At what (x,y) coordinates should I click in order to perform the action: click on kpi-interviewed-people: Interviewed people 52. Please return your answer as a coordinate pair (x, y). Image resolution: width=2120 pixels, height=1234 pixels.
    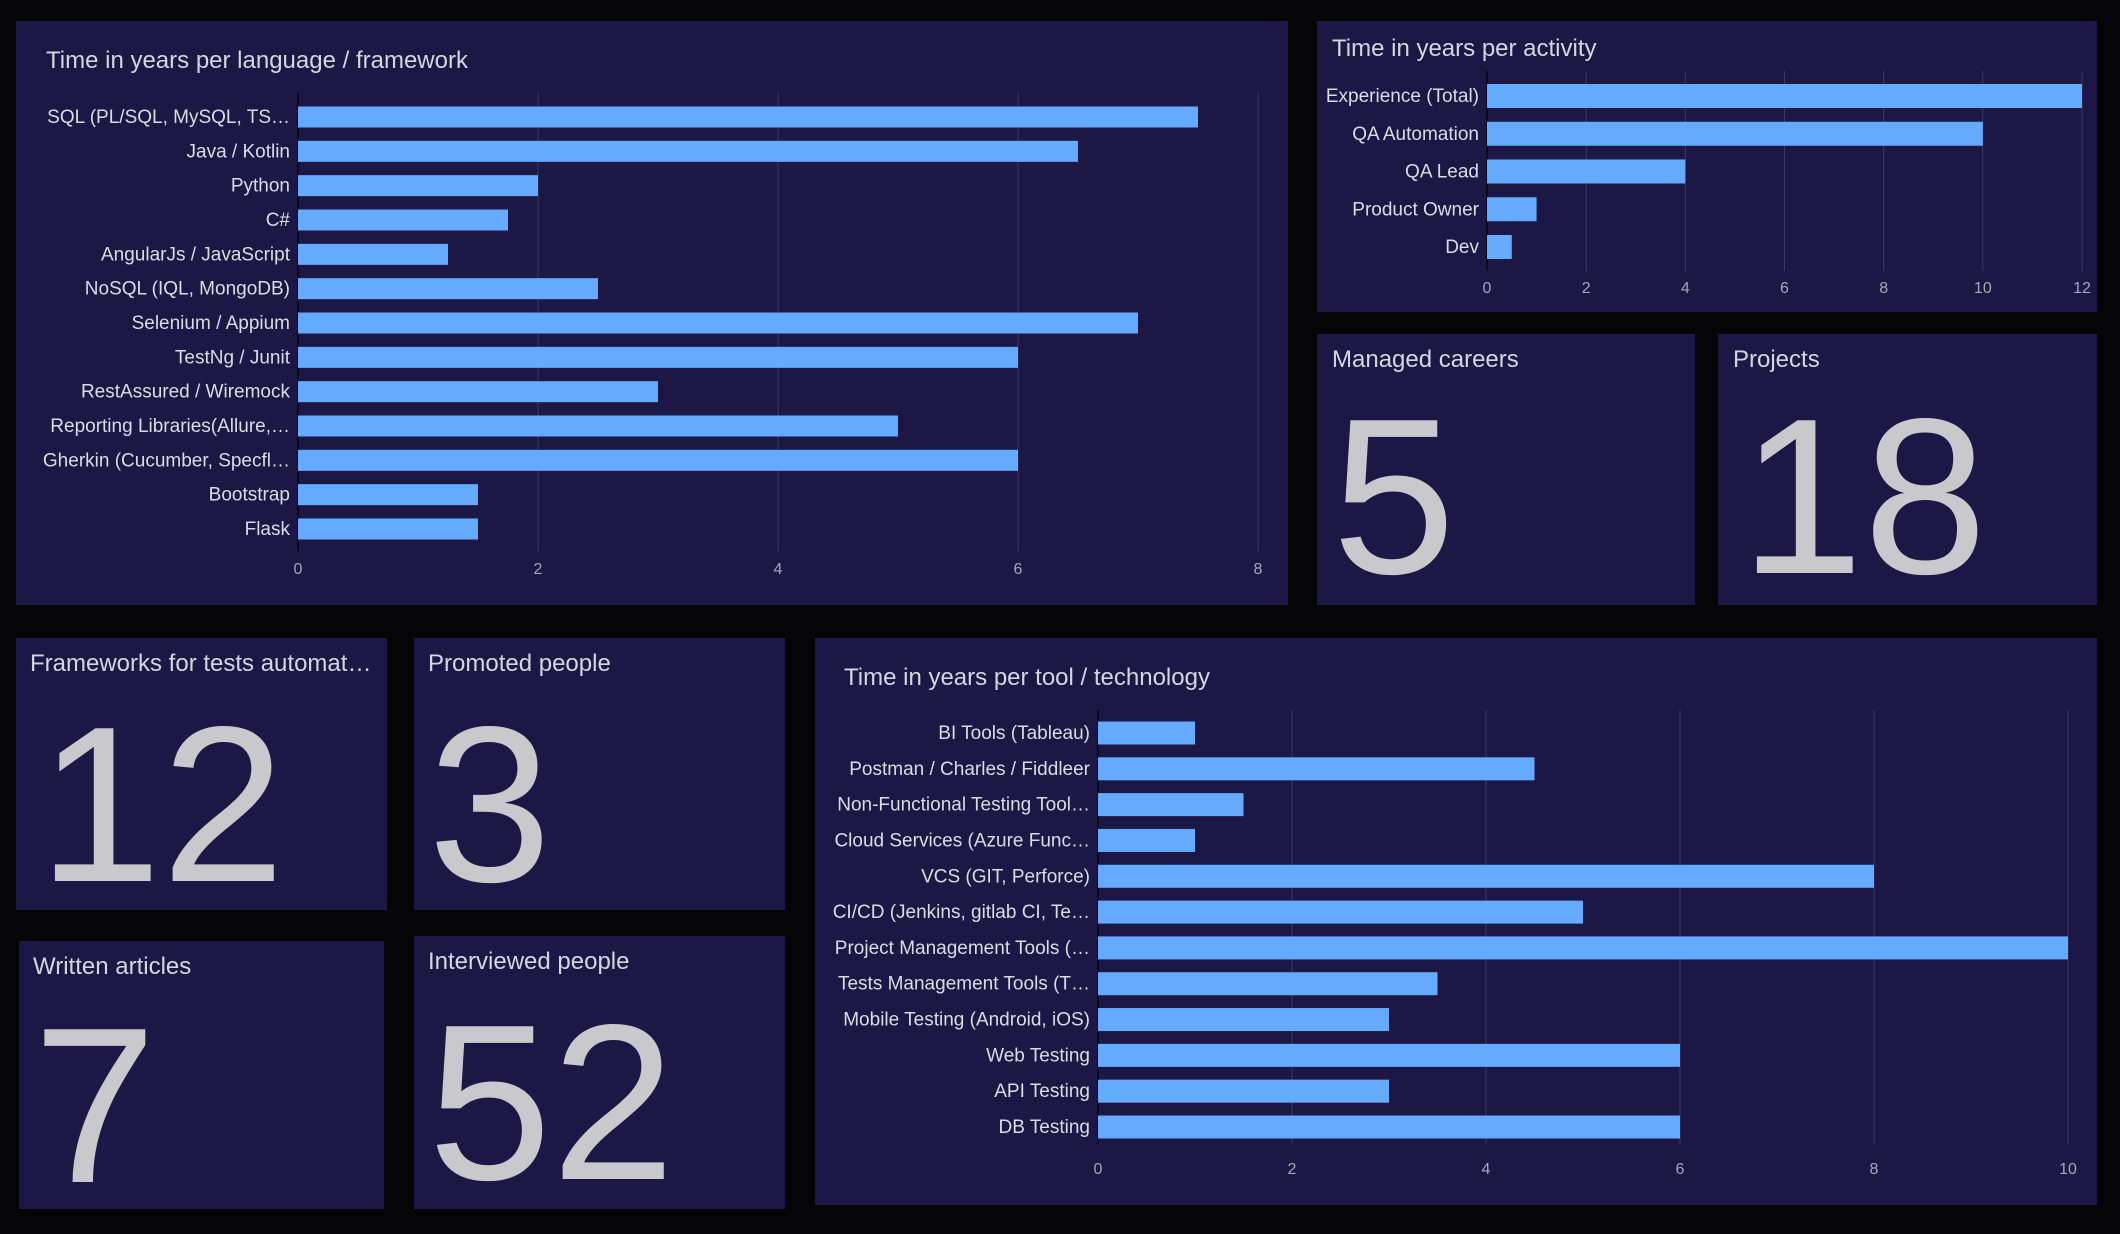
    Looking at the image, I should click on (599, 1072).